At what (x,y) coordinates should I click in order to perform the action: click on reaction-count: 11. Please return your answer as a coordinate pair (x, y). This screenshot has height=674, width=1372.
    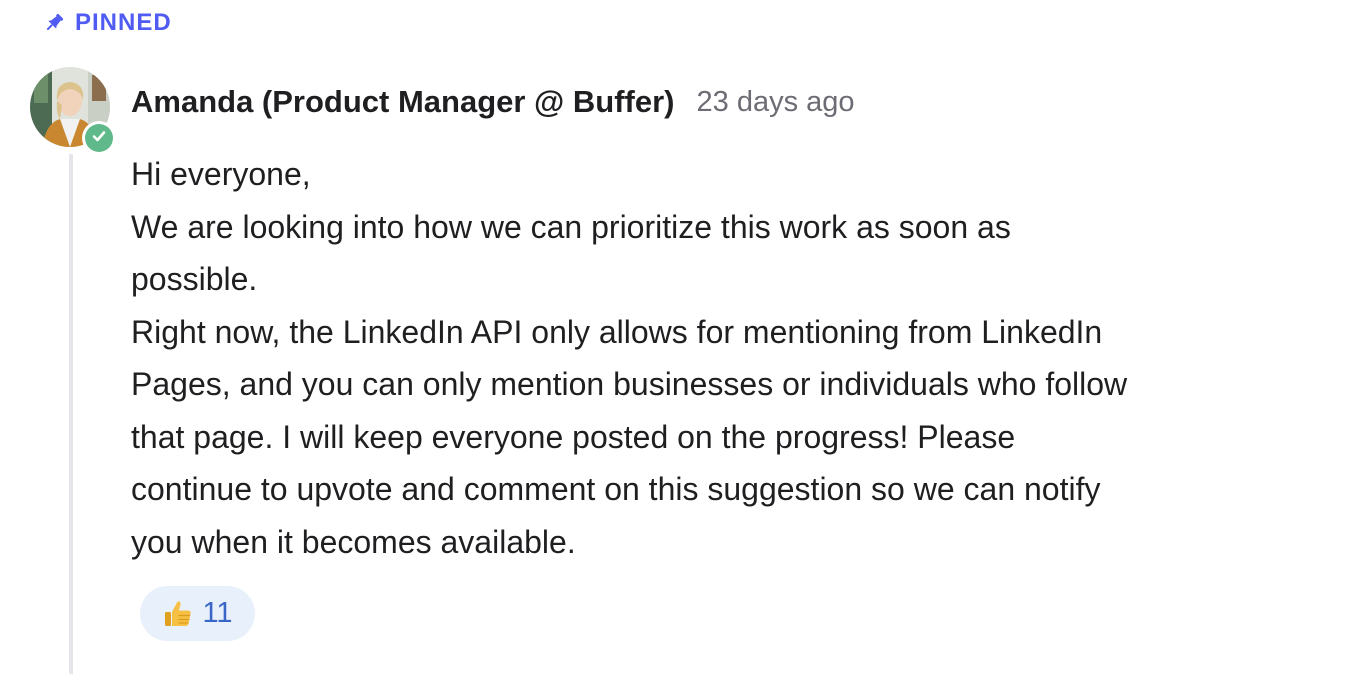
    Looking at the image, I should click on (217, 613).